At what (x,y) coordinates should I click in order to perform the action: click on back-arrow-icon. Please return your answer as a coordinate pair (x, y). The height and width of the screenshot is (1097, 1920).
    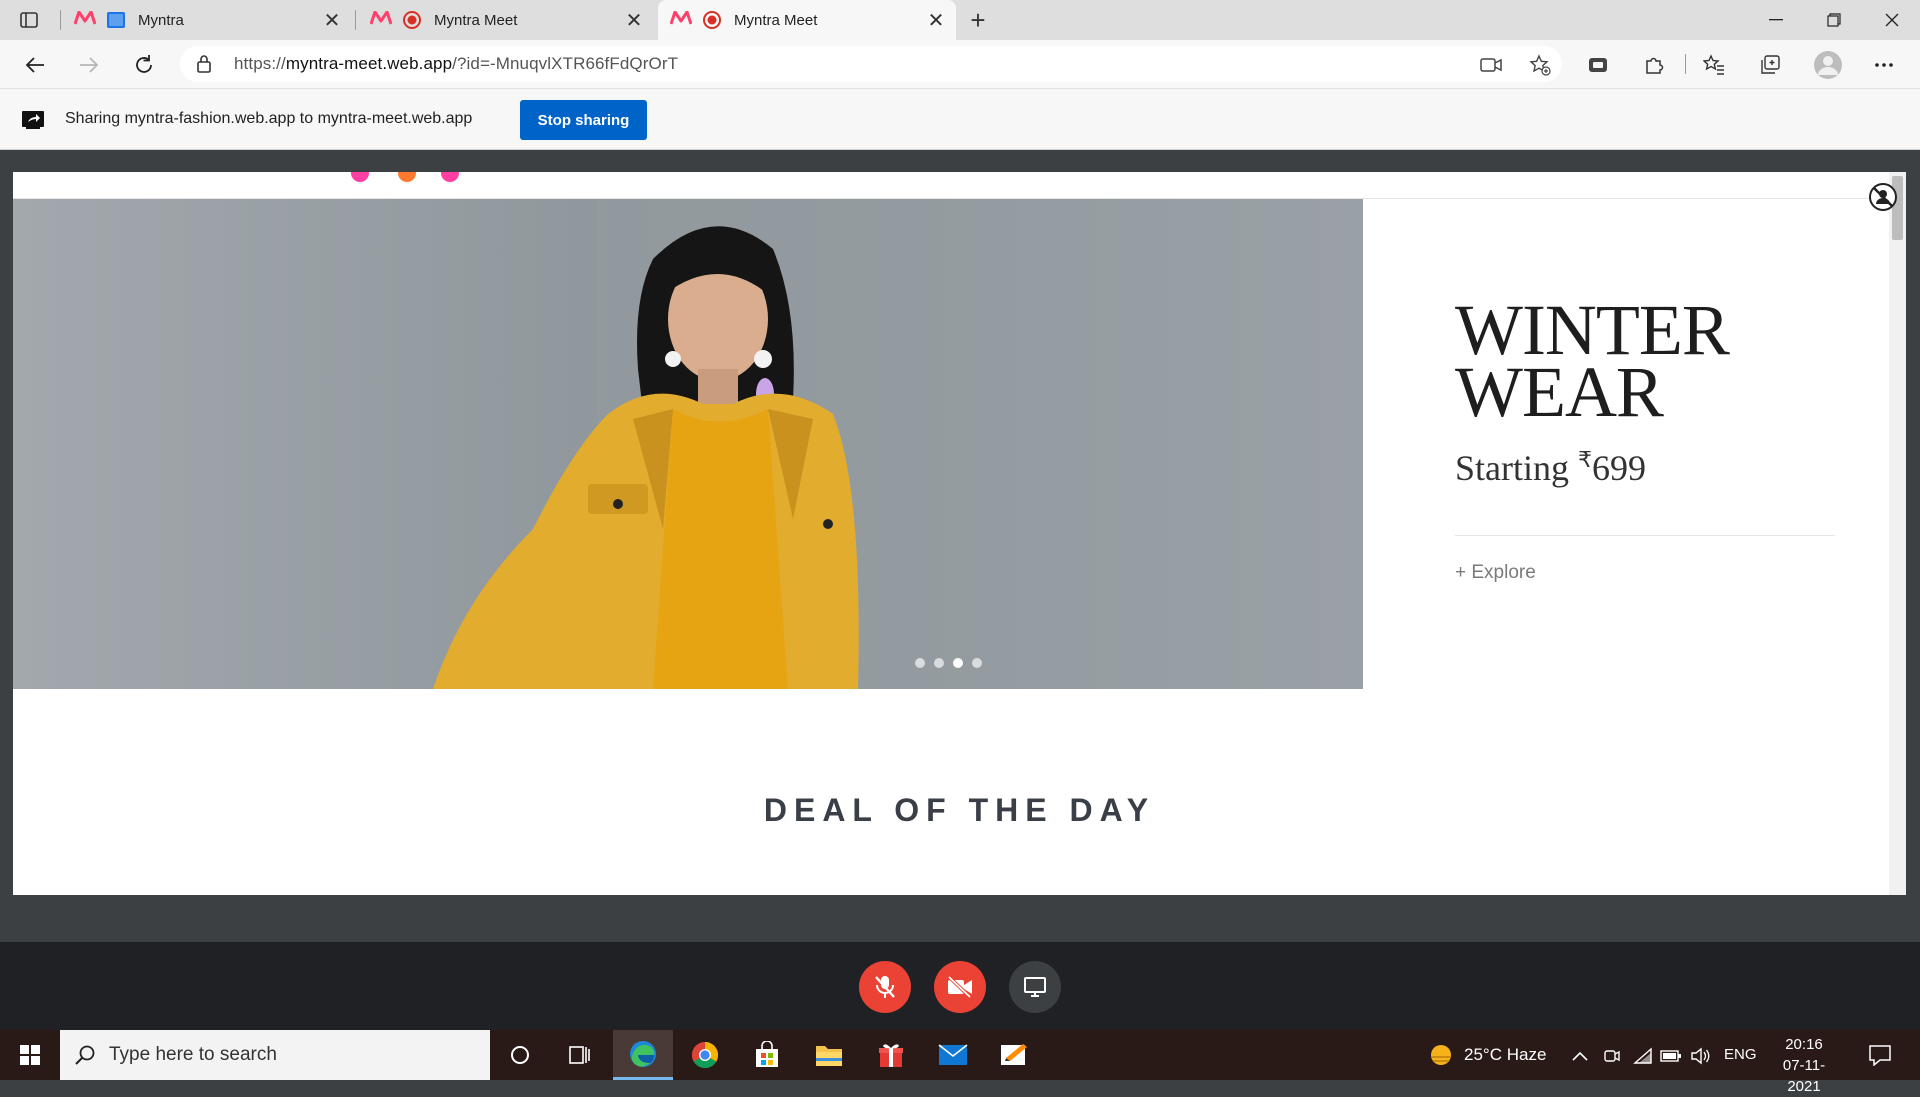
    Looking at the image, I should click on (34, 65).